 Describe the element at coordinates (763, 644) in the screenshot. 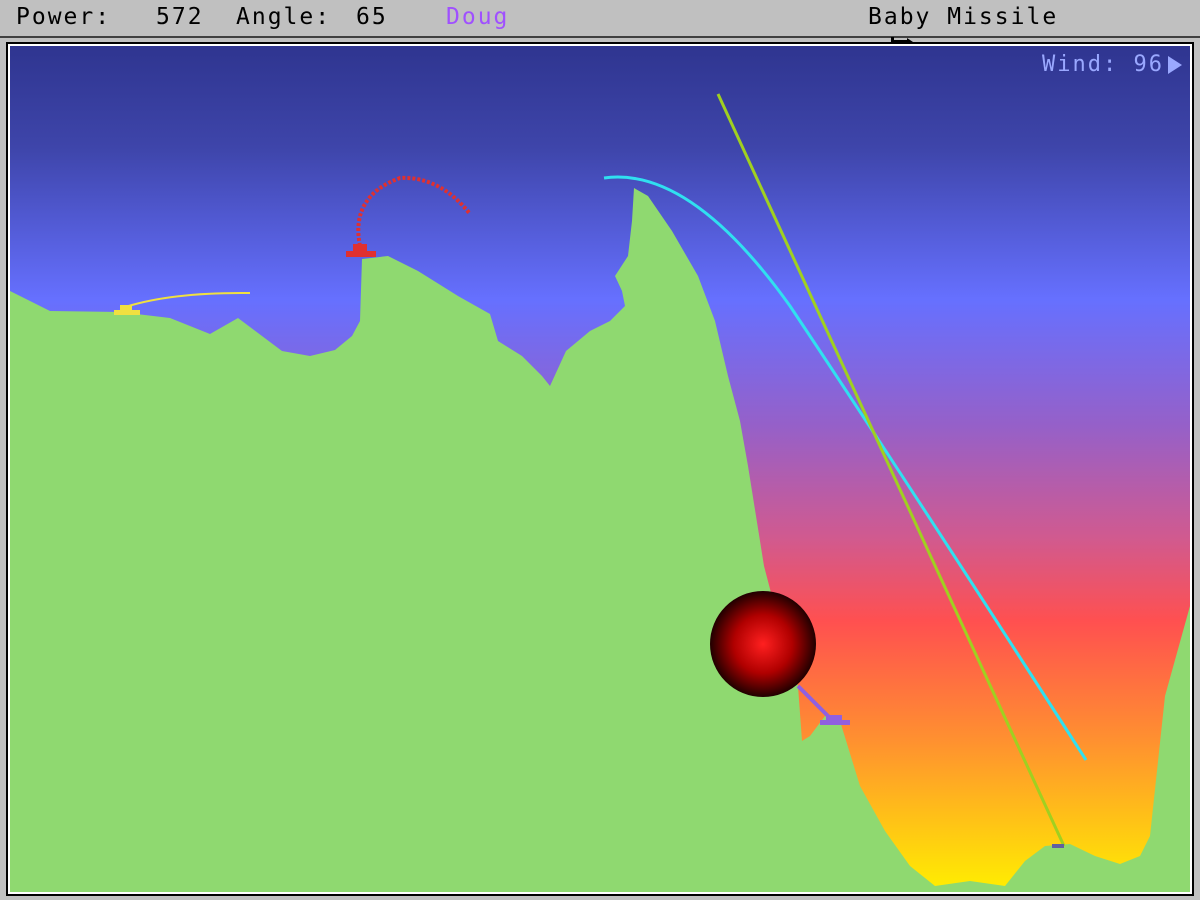

I see `explosion-ball` at that location.